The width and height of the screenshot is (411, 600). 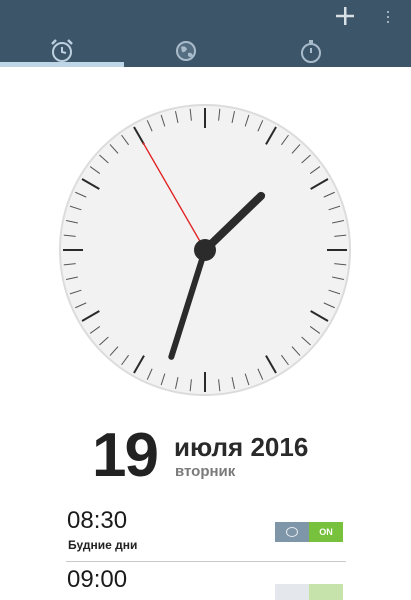 I want to click on globe-icon, so click(x=186, y=51).